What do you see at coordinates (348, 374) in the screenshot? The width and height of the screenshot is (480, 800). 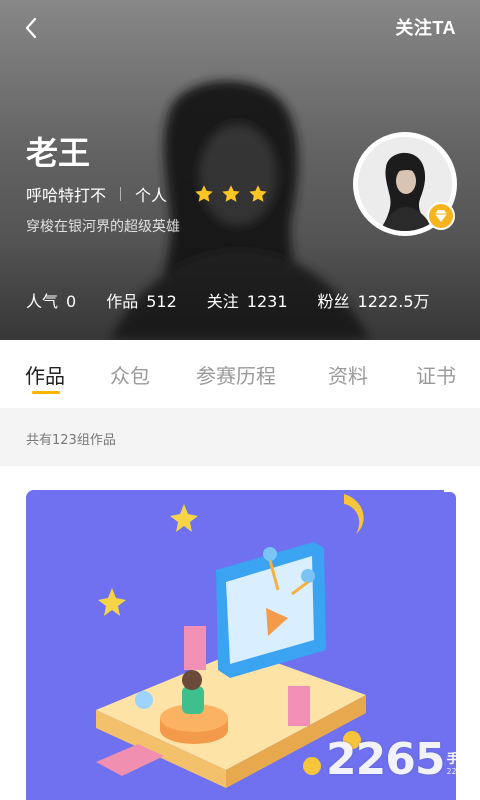 I see `tab-profile-info: 资料` at bounding box center [348, 374].